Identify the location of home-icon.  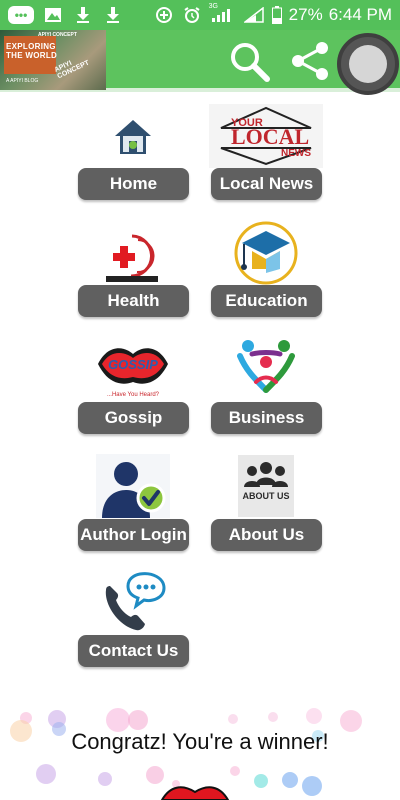
(133, 137).